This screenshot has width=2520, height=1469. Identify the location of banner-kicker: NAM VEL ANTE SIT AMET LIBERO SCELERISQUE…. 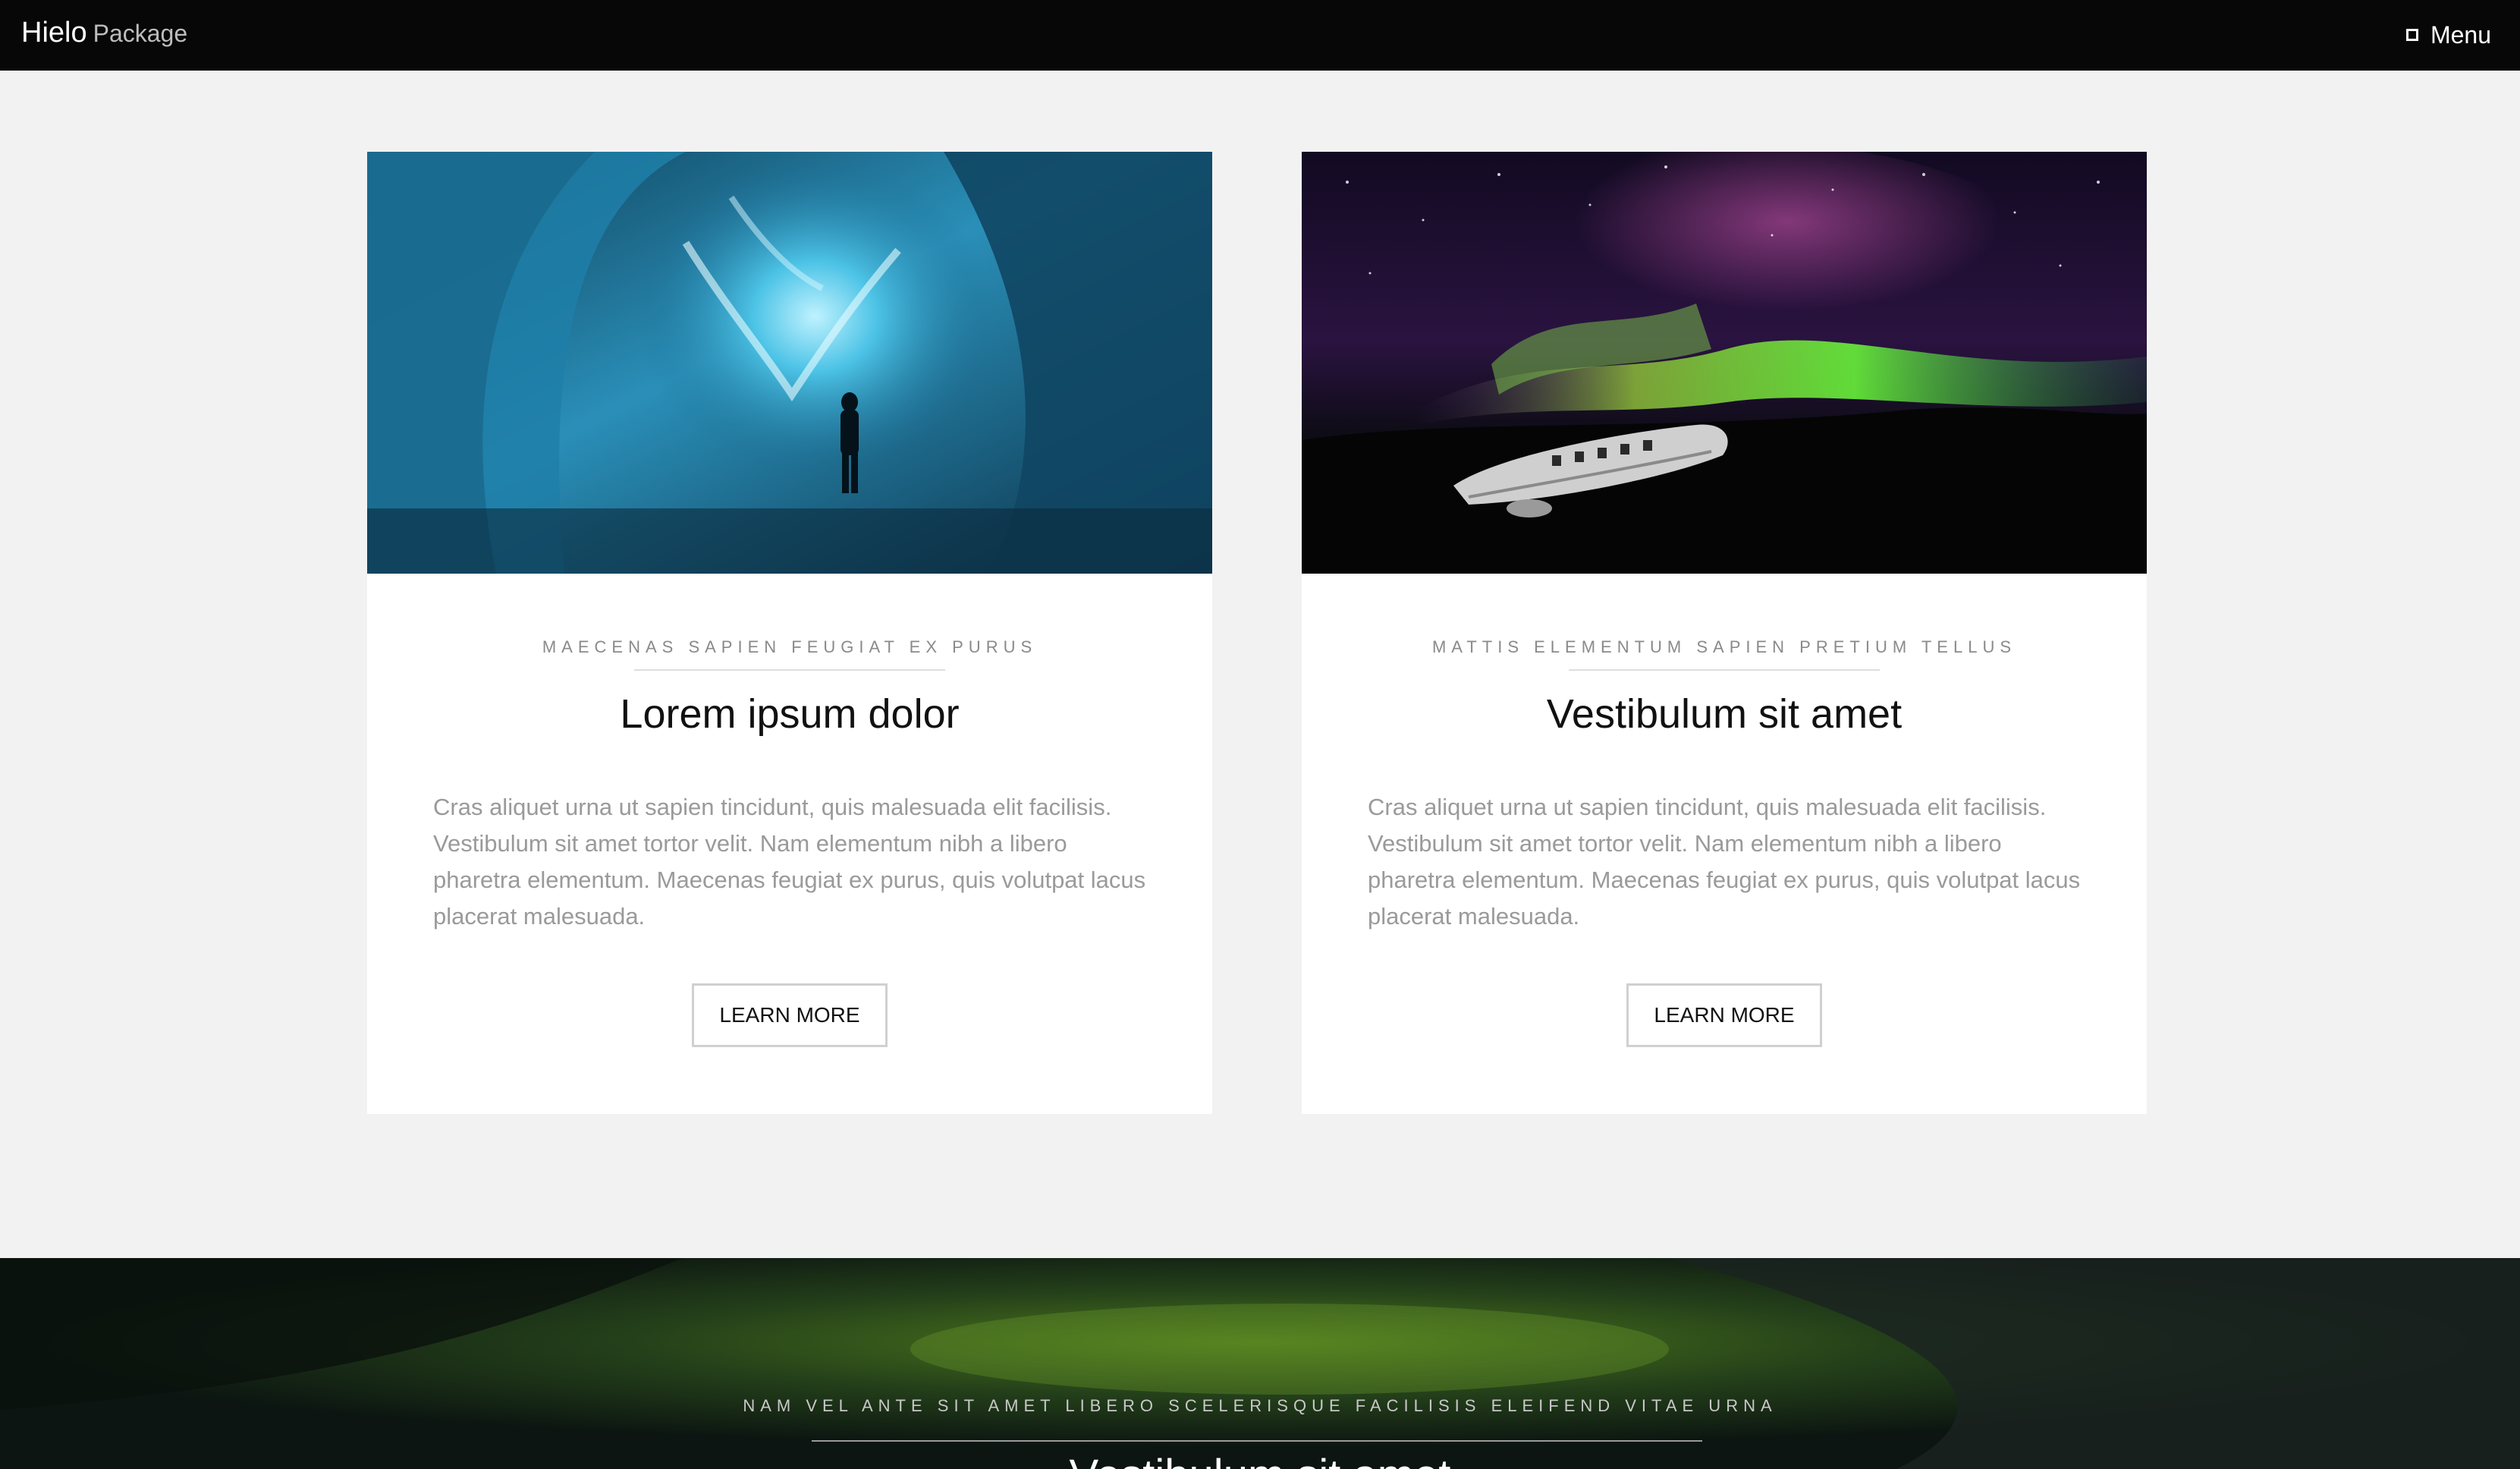
(1260, 1405).